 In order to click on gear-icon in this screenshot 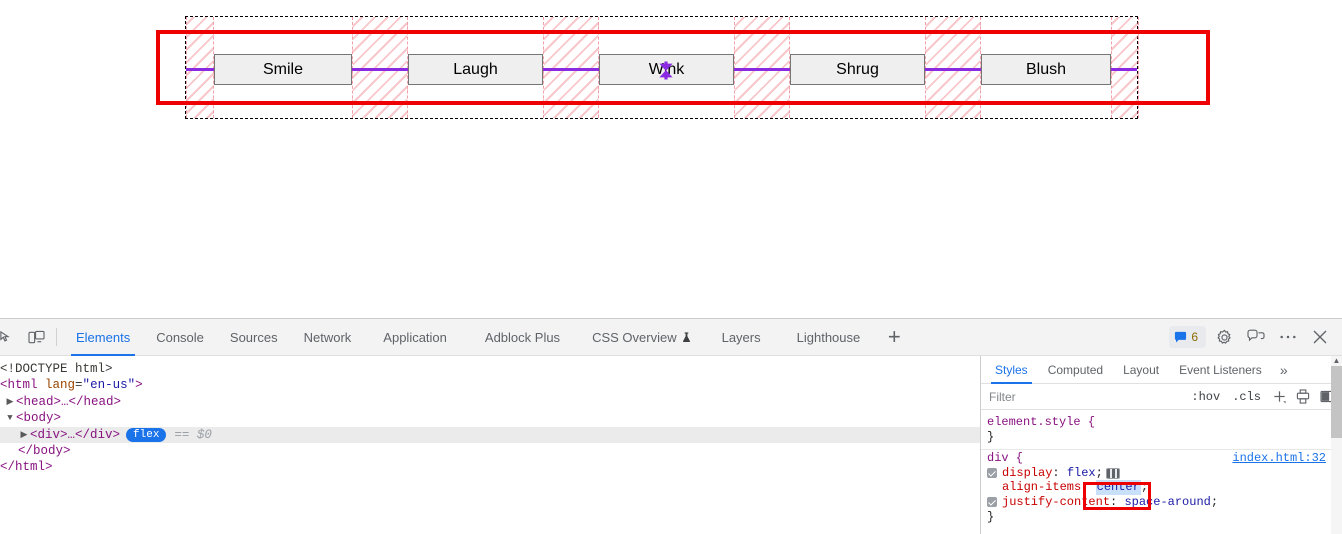, I will do `click(1224, 337)`.